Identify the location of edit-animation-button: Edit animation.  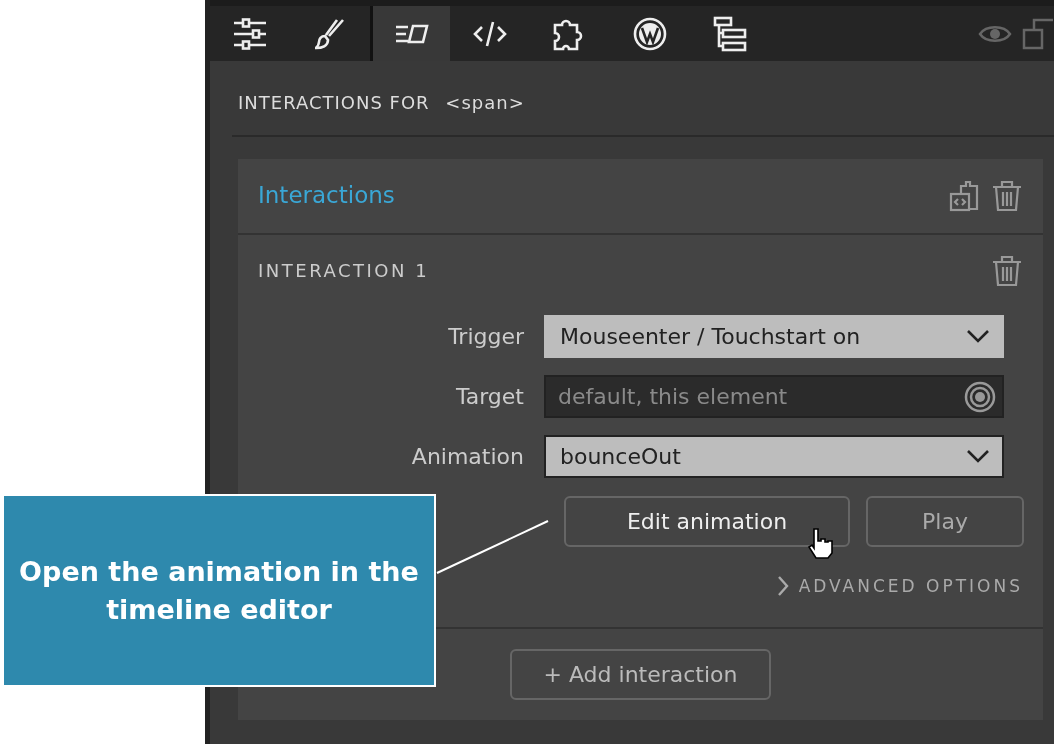
(707, 521).